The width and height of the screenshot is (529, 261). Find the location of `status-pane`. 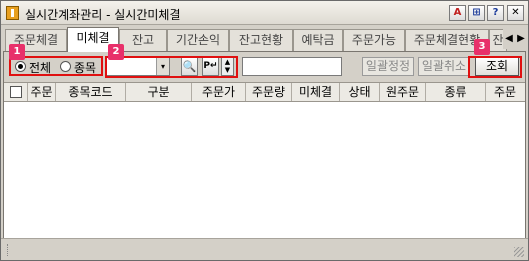

status-pane is located at coordinates (9, 250).